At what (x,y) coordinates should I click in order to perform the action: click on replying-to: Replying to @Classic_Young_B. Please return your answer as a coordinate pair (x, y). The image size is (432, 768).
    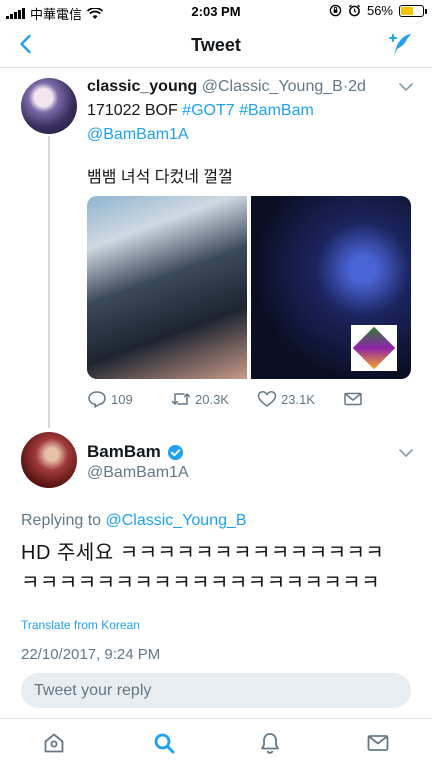
    Looking at the image, I should click on (134, 521).